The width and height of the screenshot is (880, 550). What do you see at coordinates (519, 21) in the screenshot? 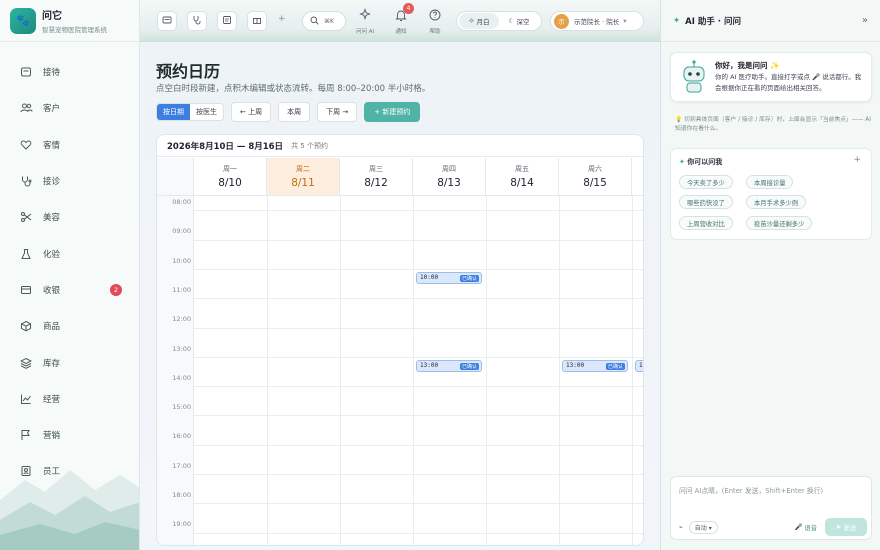
I see `theme-dark-button: ☾ 深空` at bounding box center [519, 21].